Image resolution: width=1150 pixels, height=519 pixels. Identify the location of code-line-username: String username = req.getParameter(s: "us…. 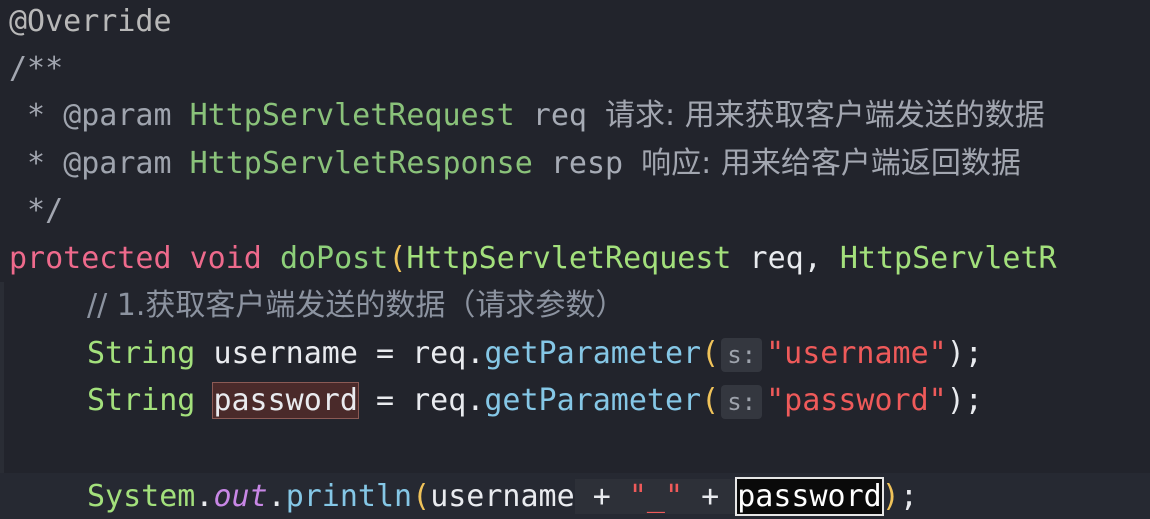
(575, 353).